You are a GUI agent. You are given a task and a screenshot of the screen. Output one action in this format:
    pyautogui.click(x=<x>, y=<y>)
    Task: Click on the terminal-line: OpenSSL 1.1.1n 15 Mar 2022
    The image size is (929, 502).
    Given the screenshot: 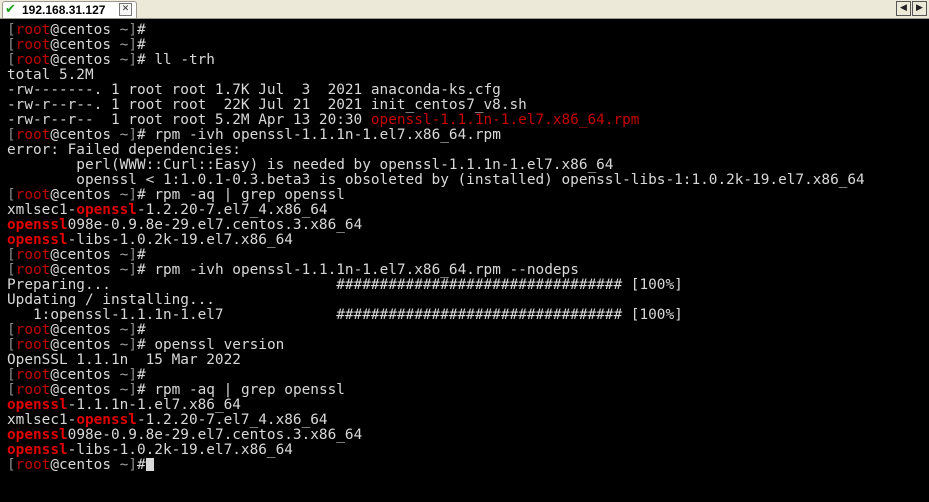 What is the action you would take?
    pyautogui.click(x=124, y=360)
    